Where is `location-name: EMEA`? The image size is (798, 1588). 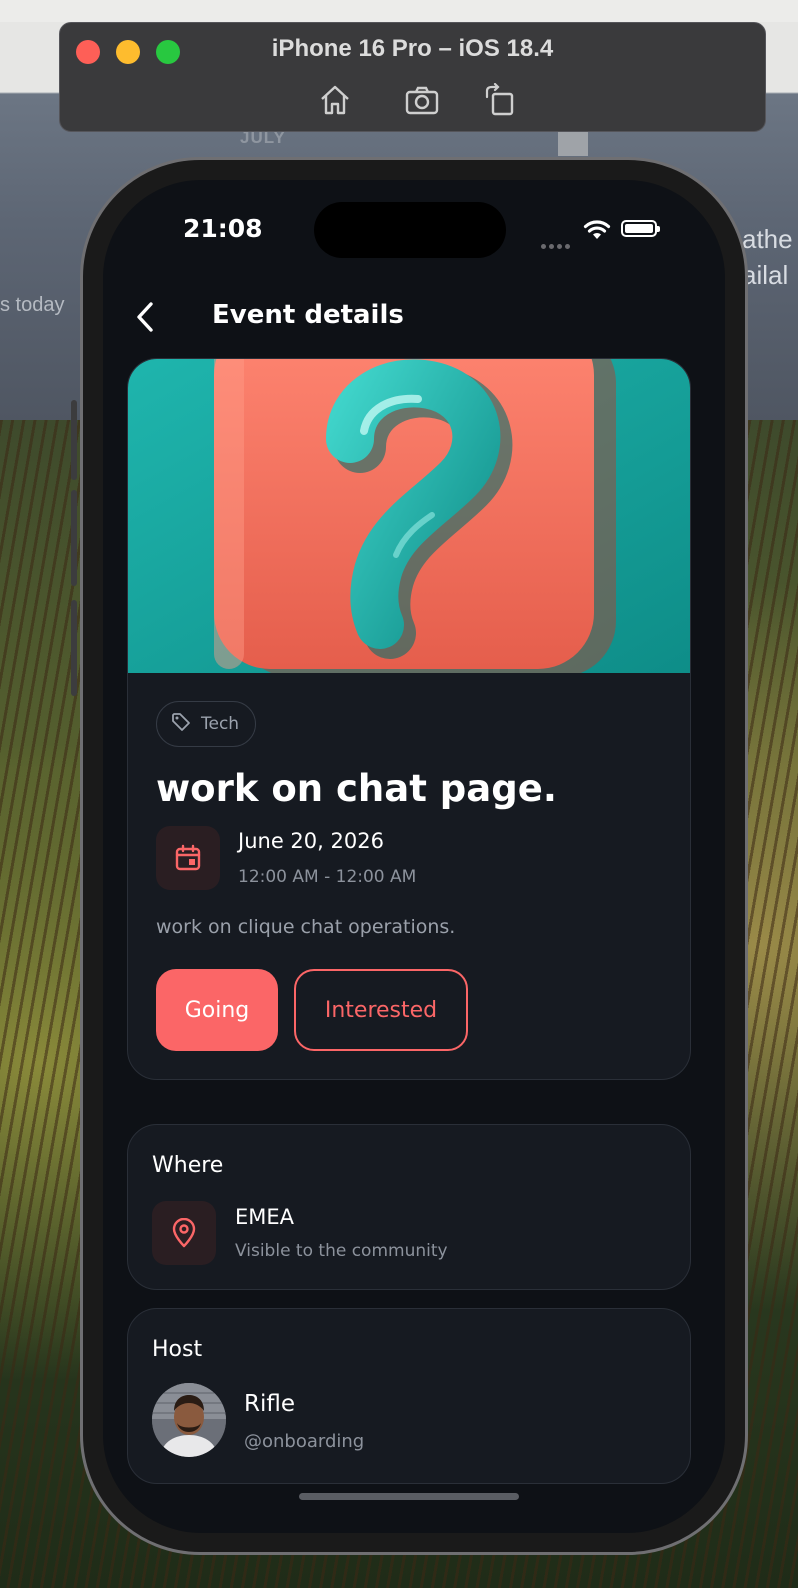 location-name: EMEA is located at coordinates (265, 1217).